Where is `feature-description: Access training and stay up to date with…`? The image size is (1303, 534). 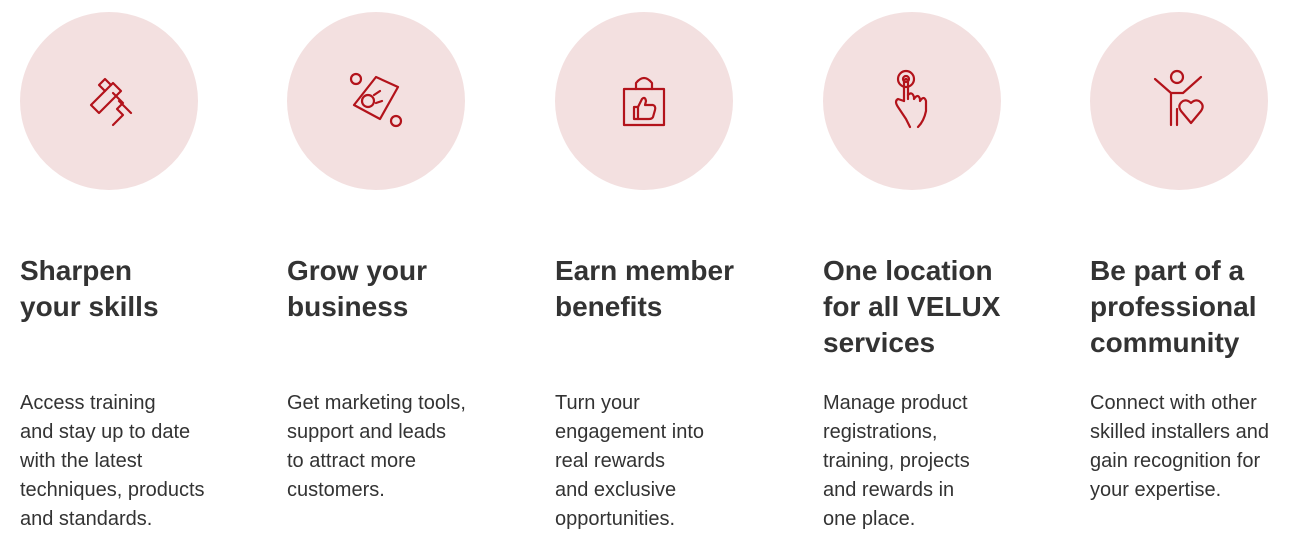
feature-description: Access training and stay up to date with… is located at coordinates (112, 461).